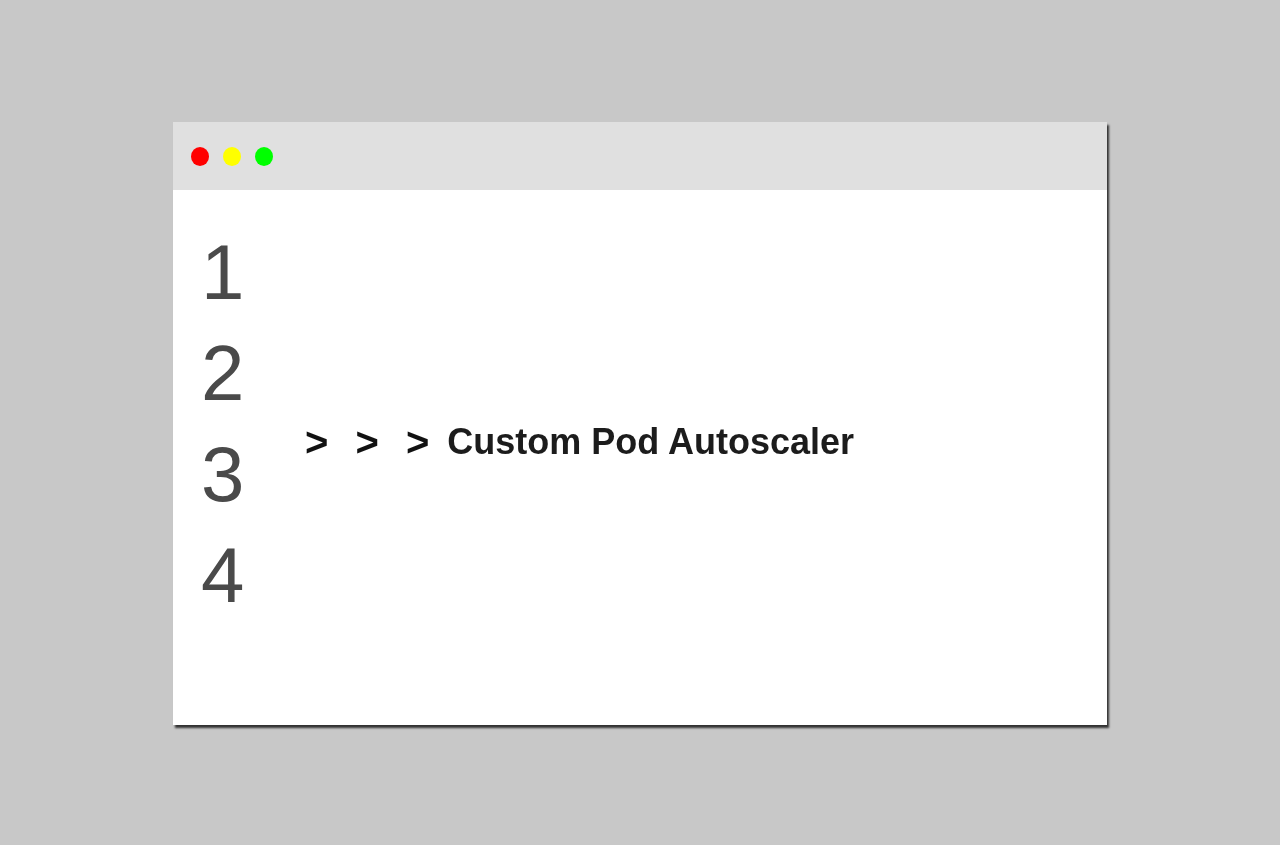 The height and width of the screenshot is (845, 1280). I want to click on line-number: 1, so click(223, 272).